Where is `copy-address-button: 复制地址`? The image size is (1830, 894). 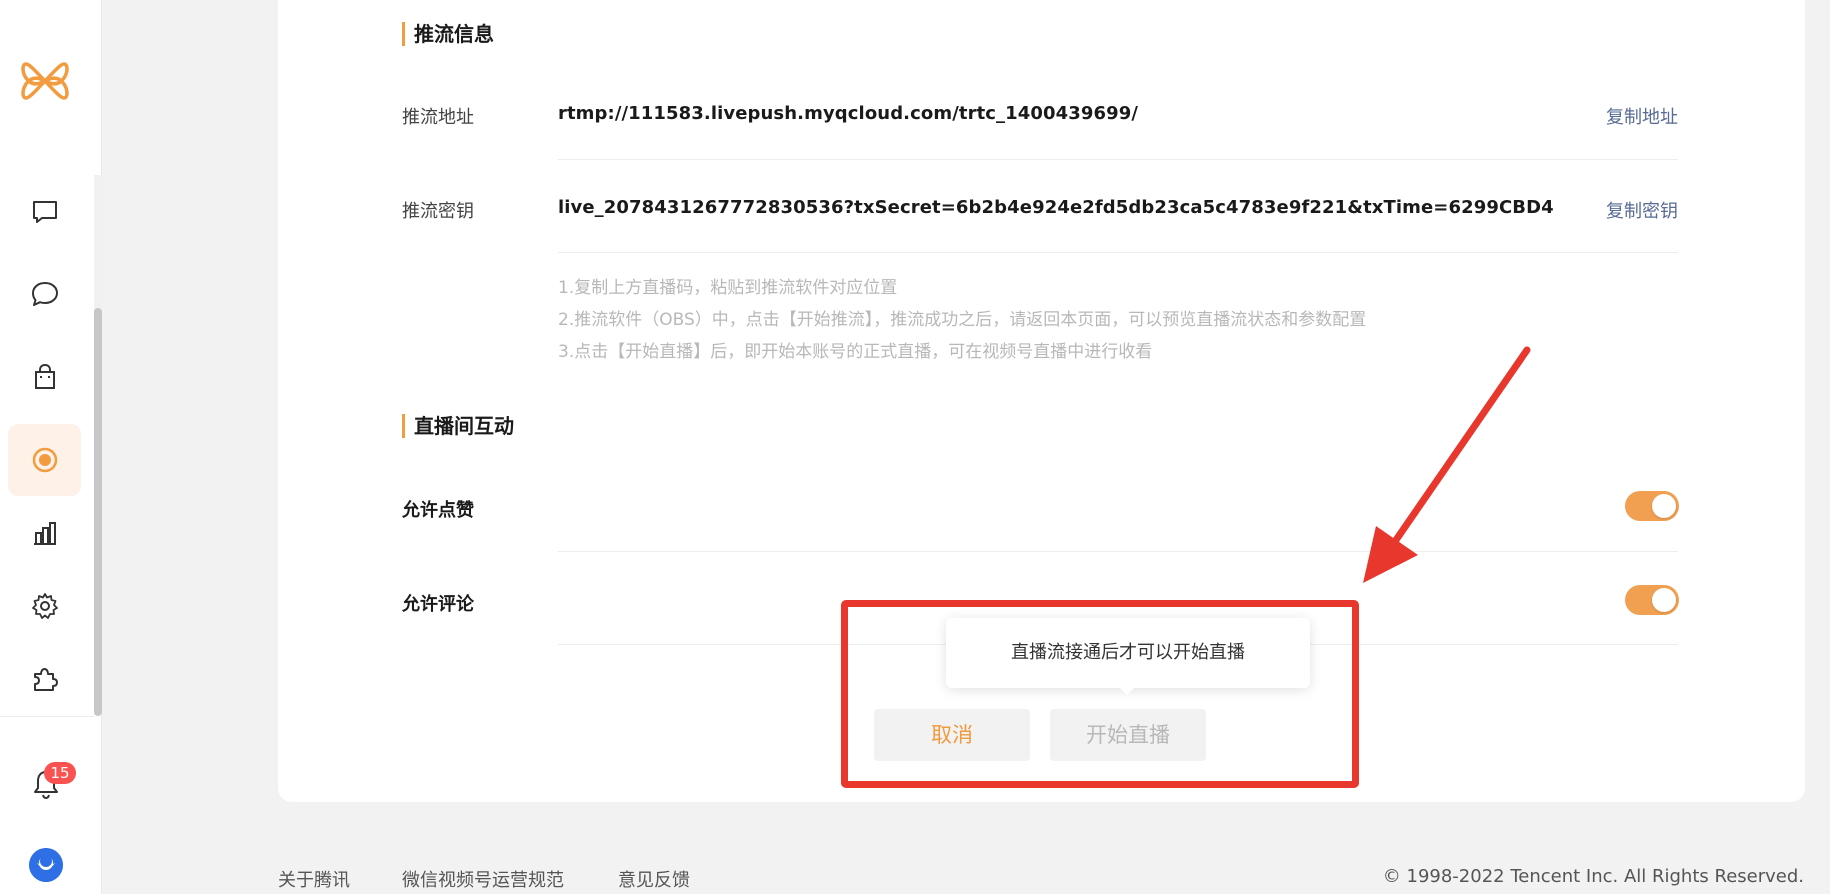
copy-address-button: 复制地址 is located at coordinates (1642, 116).